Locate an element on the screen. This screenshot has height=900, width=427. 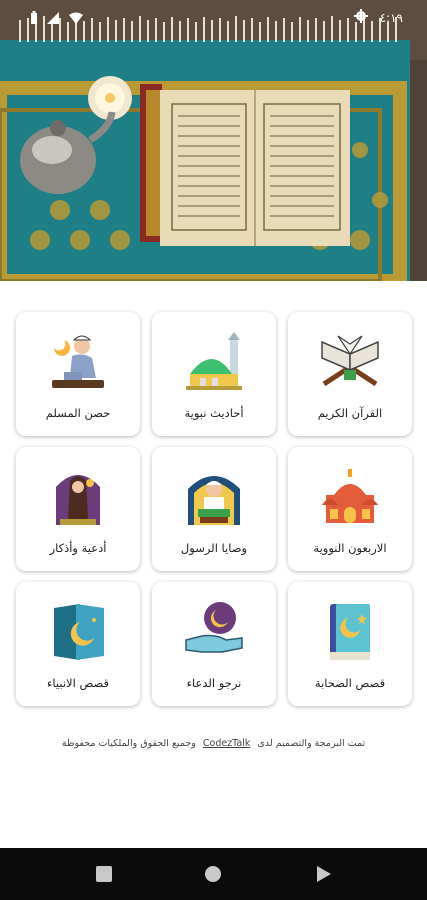
back-button is located at coordinates (324, 876).